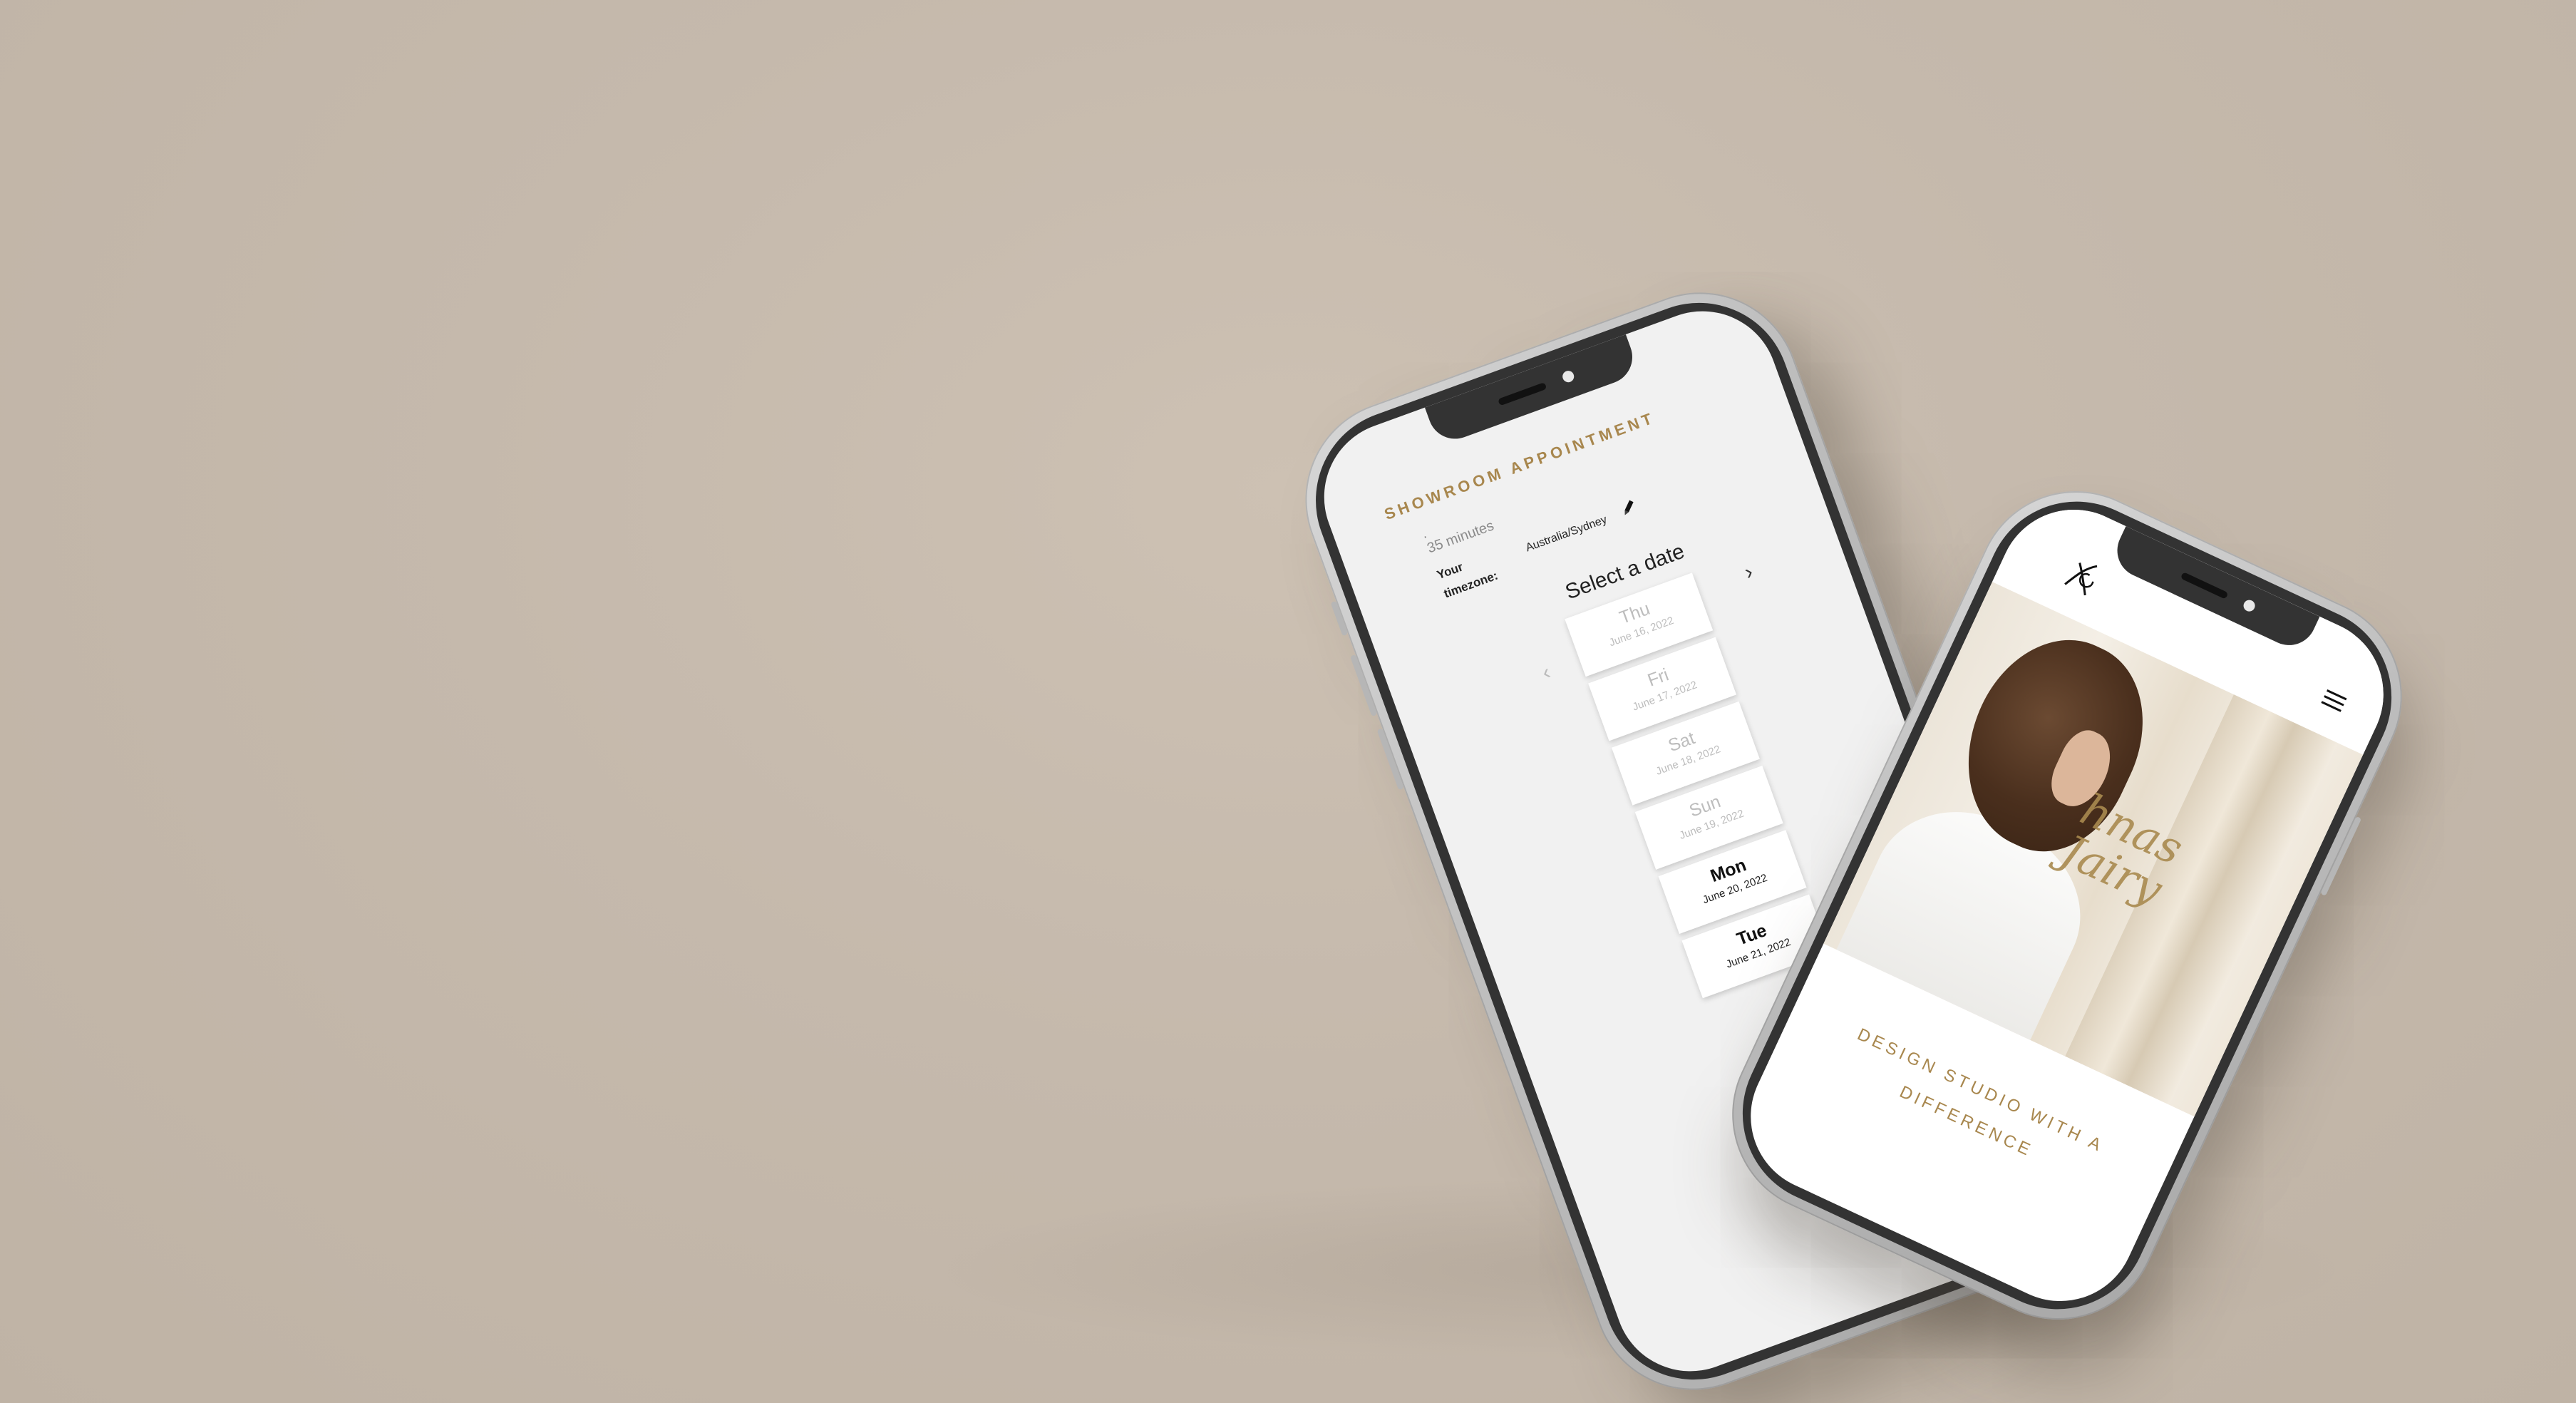  What do you see at coordinates (1546, 672) in the screenshot?
I see `prev-dates-arrow: ‹` at bounding box center [1546, 672].